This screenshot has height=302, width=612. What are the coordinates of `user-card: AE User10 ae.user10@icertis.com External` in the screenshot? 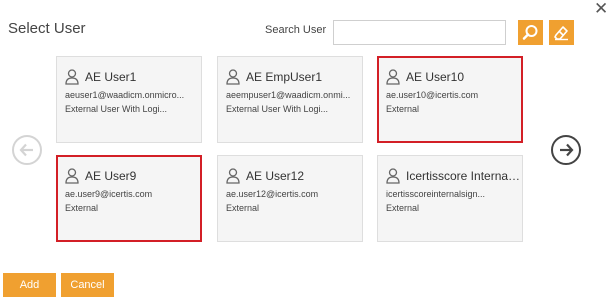 It's located at (450, 99).